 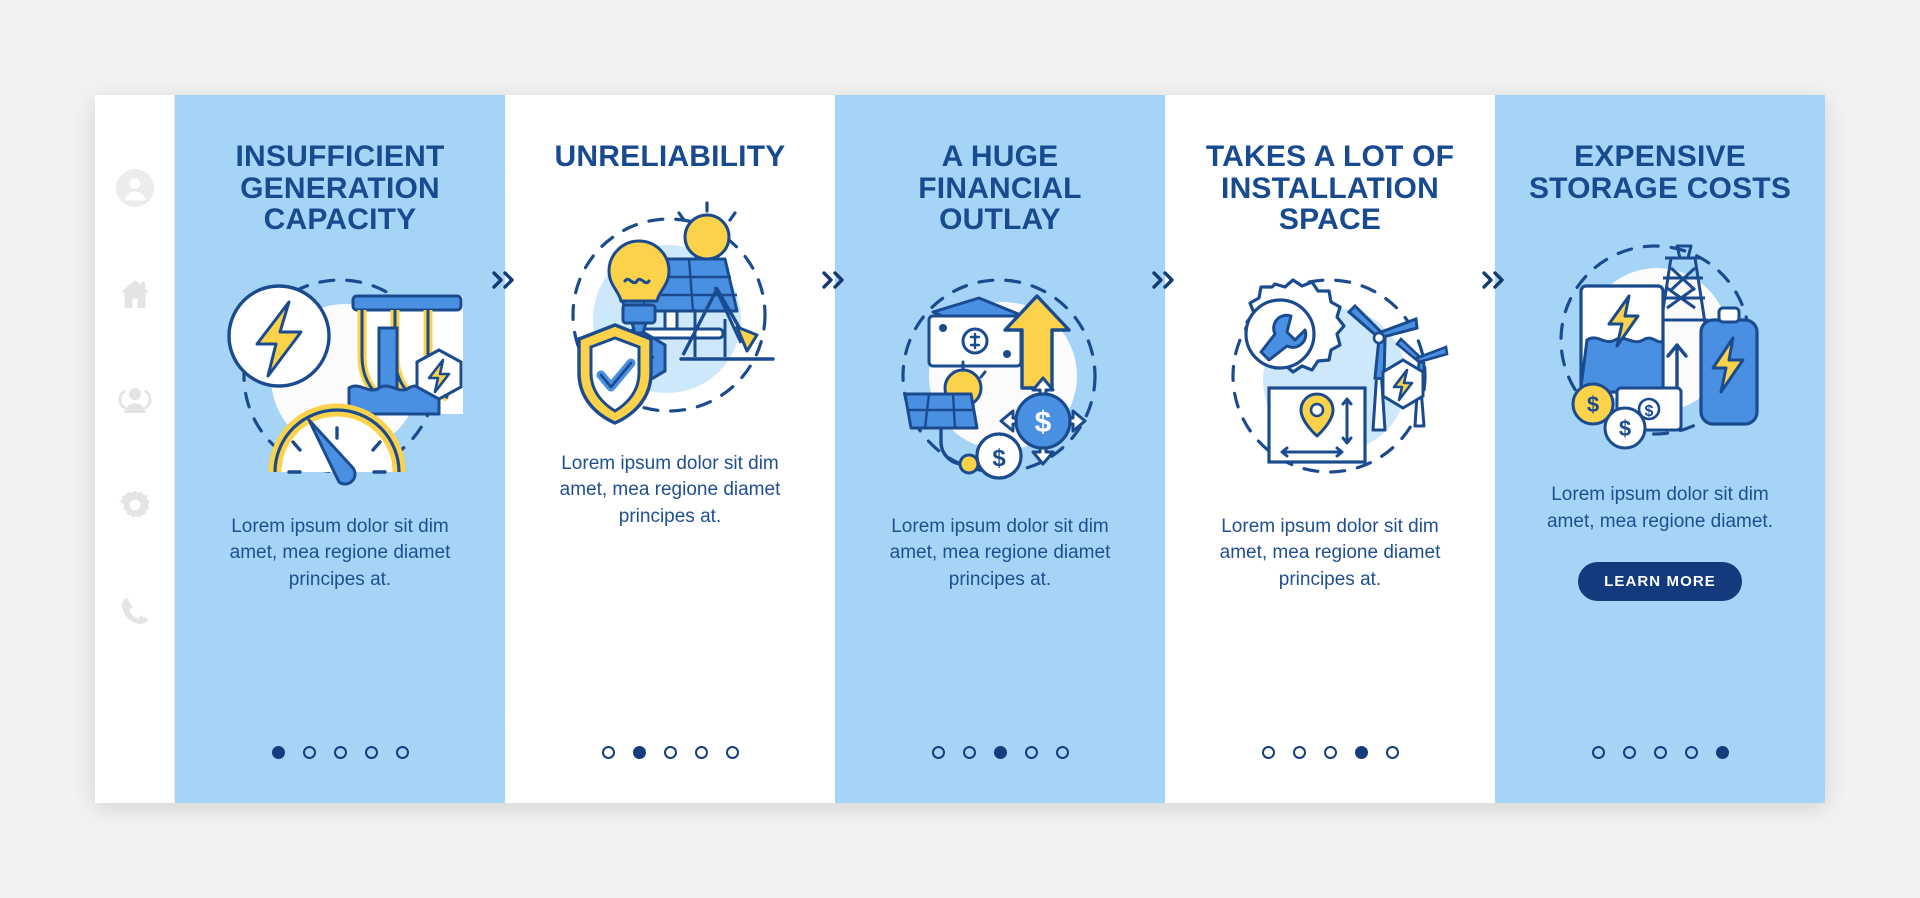 I want to click on sidebar-item-settings, so click(x=135, y=508).